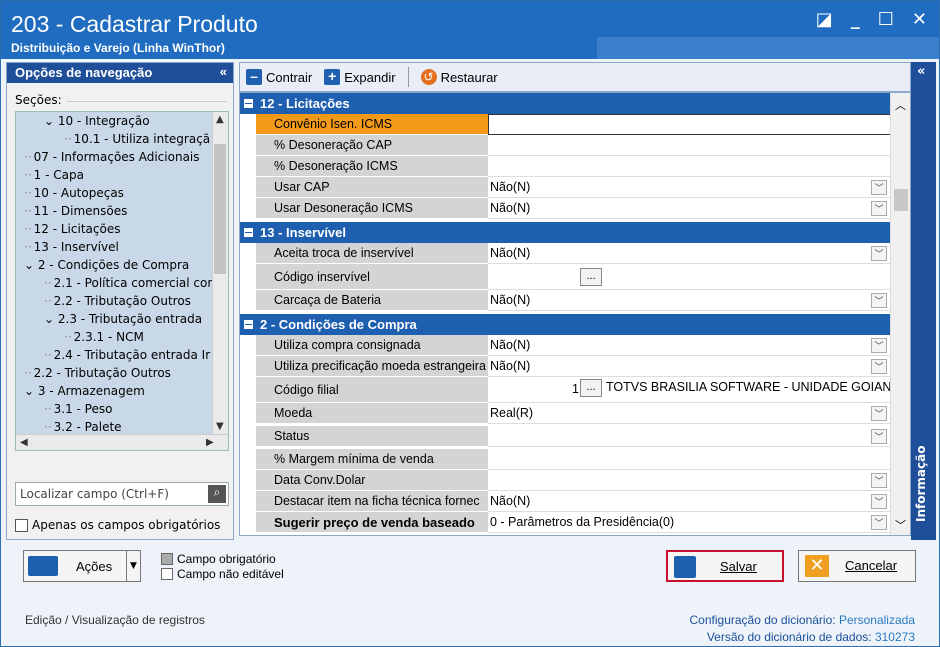  I want to click on field-search-input: Localizar campo (Ctrl+F) ⌕, so click(122, 494).